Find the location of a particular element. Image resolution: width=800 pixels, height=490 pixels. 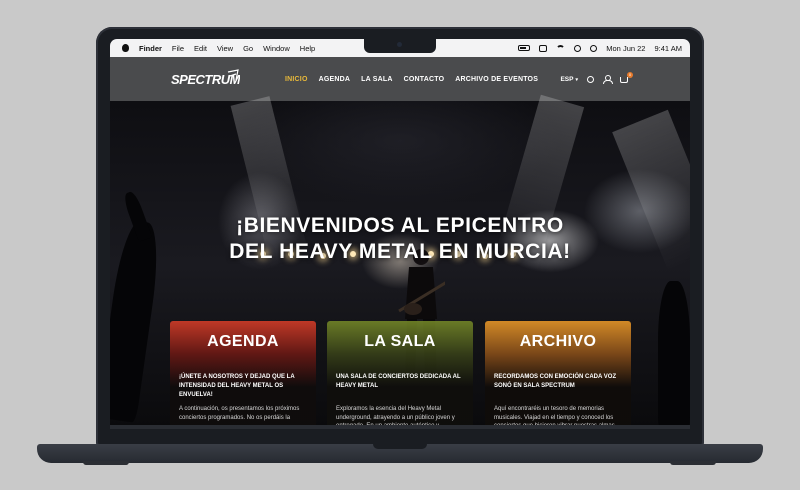

chevron-down-icon: ▾ is located at coordinates (576, 79).